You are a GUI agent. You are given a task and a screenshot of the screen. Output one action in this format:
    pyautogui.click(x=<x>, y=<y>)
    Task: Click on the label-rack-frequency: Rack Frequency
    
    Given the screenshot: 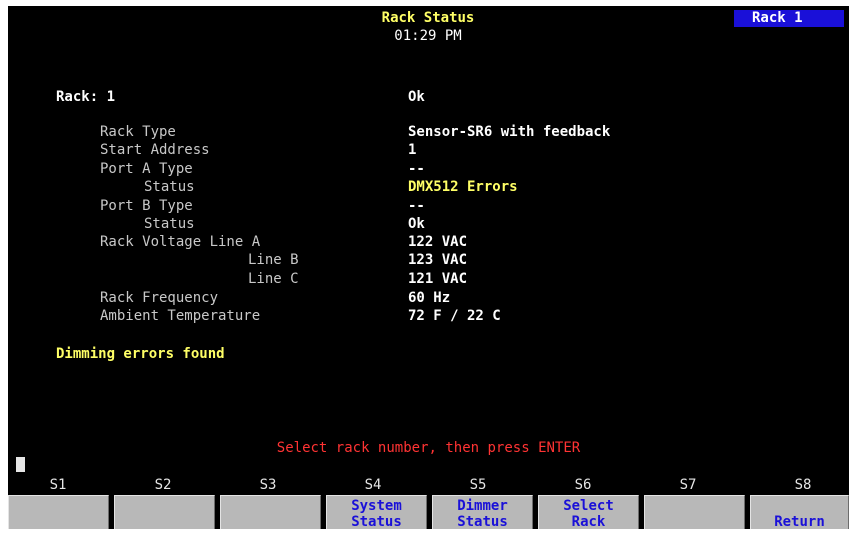 What is the action you would take?
    pyautogui.click(x=159, y=298)
    